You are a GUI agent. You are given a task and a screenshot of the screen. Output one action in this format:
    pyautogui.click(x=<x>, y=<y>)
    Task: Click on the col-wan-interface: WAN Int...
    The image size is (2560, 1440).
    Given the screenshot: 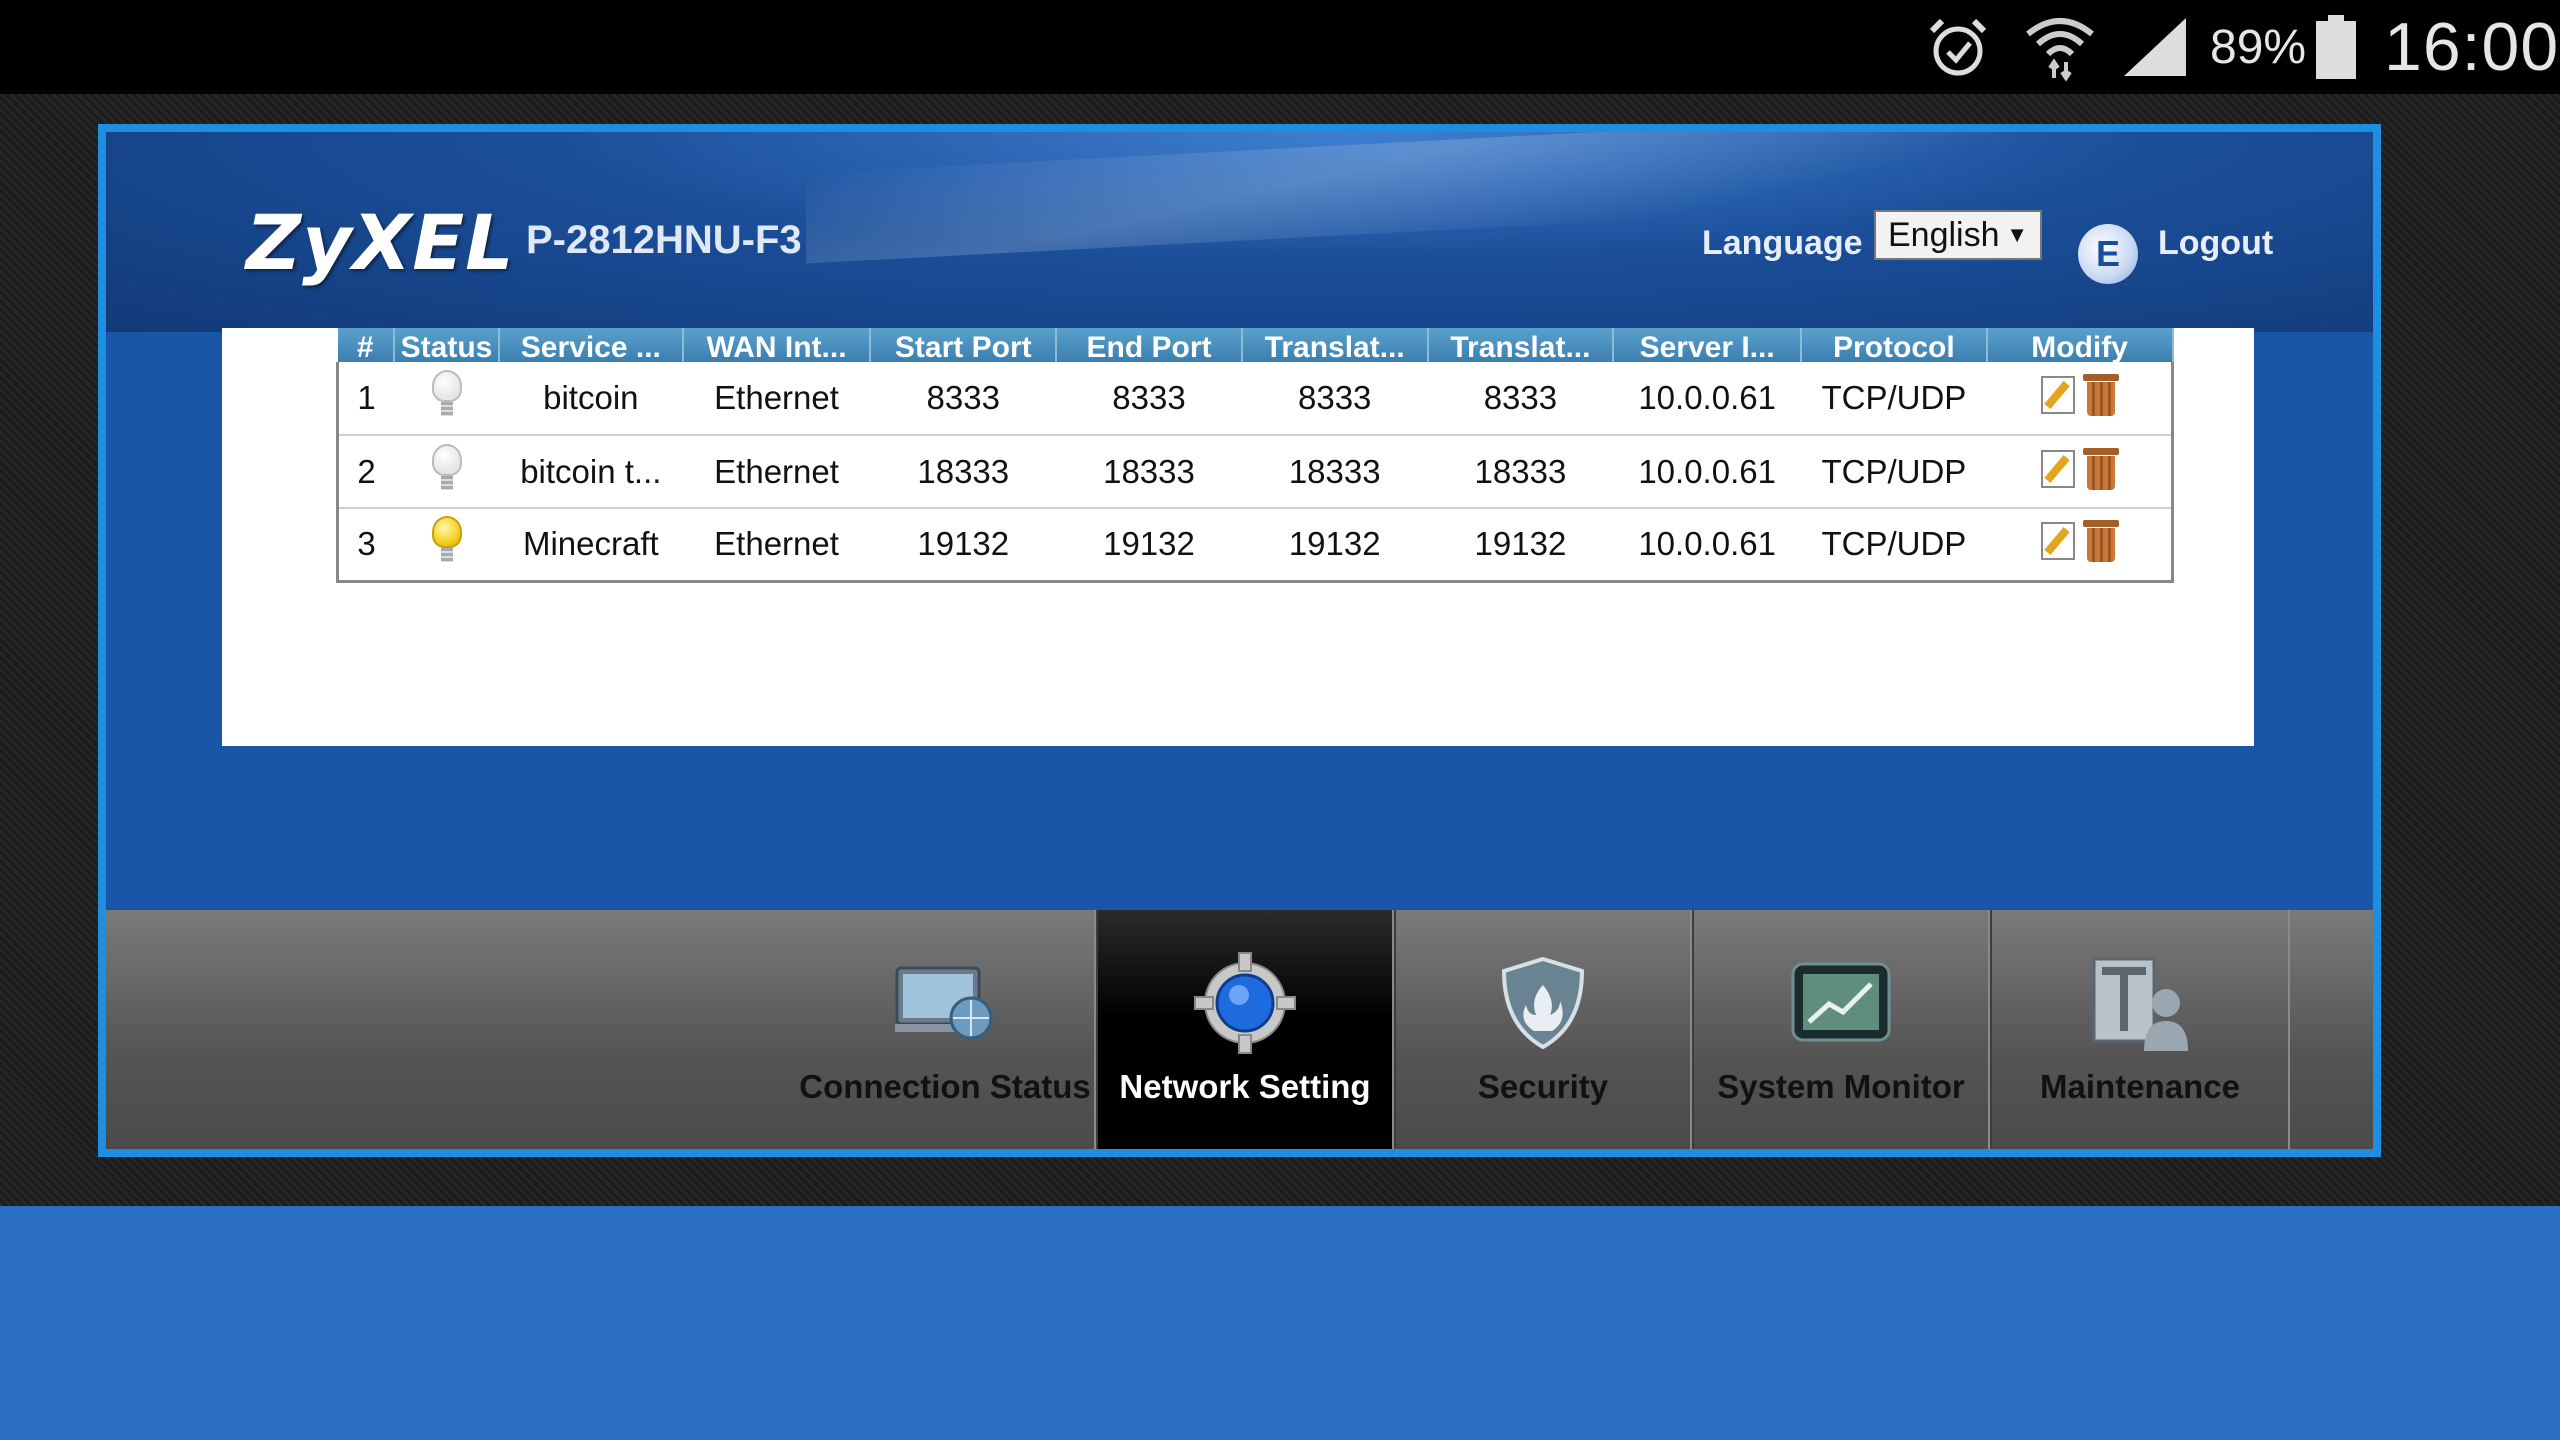 What is the action you would take?
    pyautogui.click(x=777, y=345)
    